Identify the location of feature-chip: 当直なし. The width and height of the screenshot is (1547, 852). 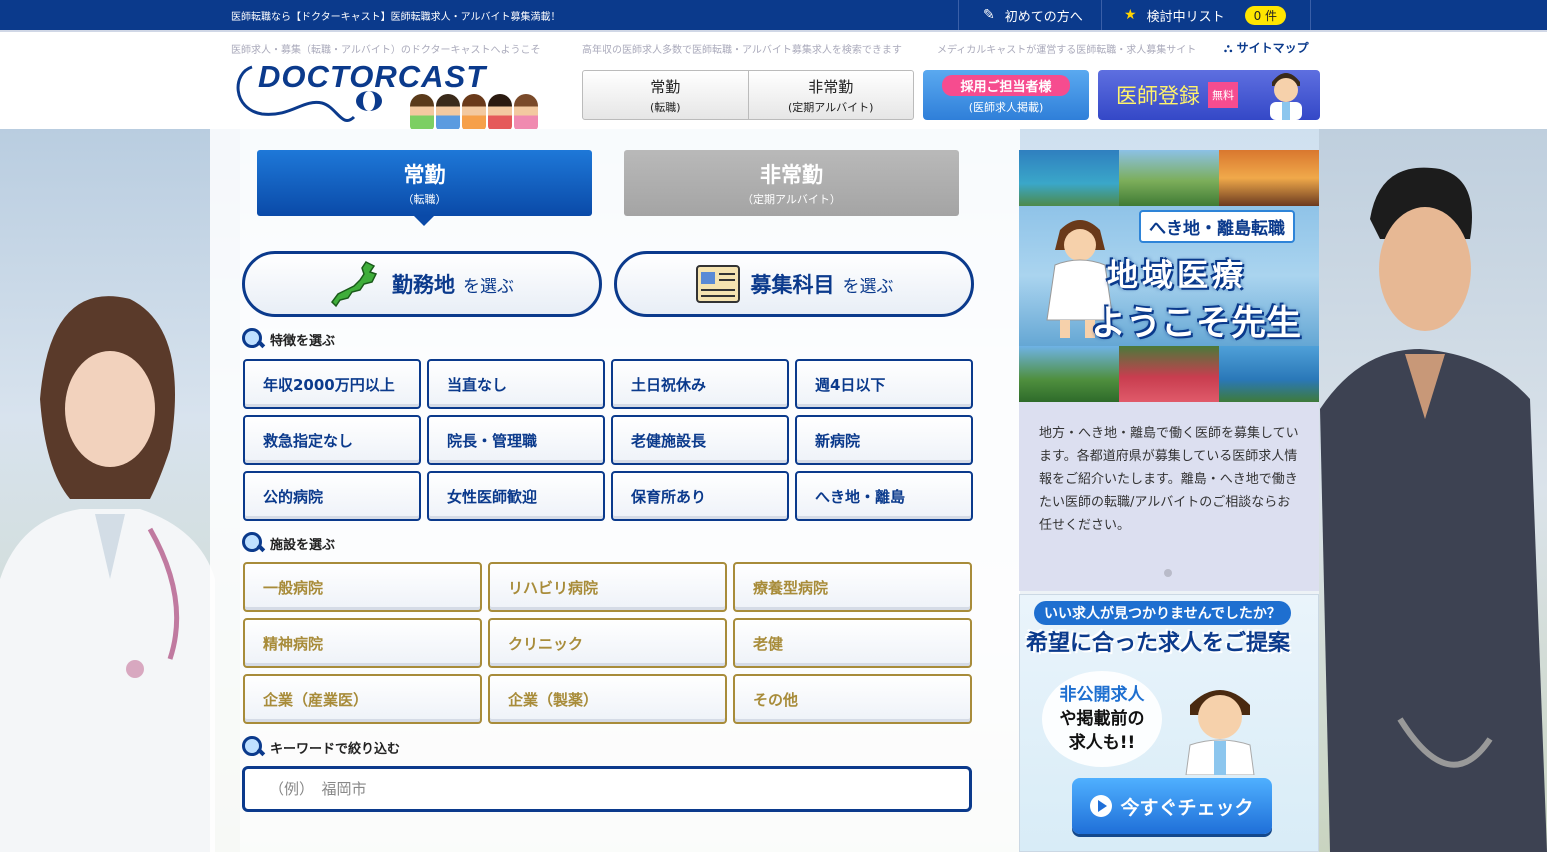
(516, 384).